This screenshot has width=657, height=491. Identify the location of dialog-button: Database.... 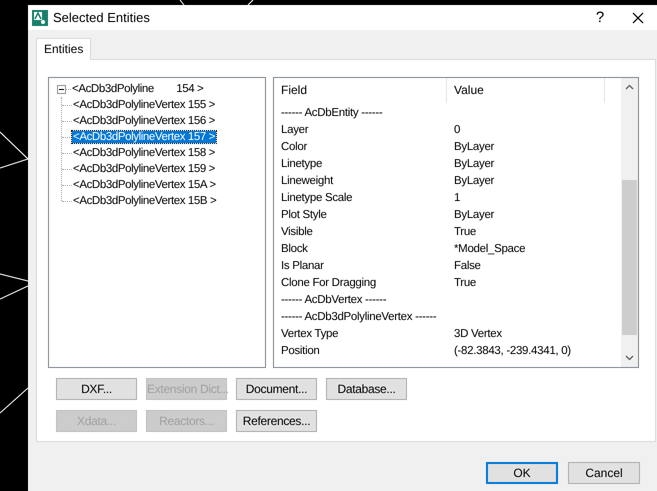
(366, 389).